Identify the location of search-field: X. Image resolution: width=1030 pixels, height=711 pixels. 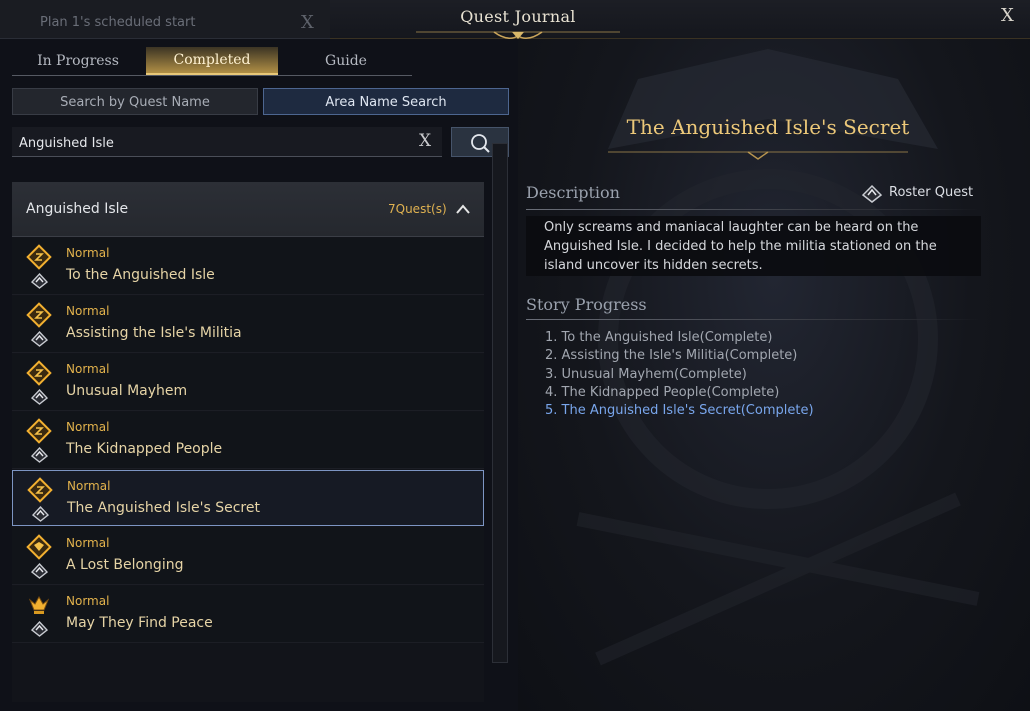
(227, 142).